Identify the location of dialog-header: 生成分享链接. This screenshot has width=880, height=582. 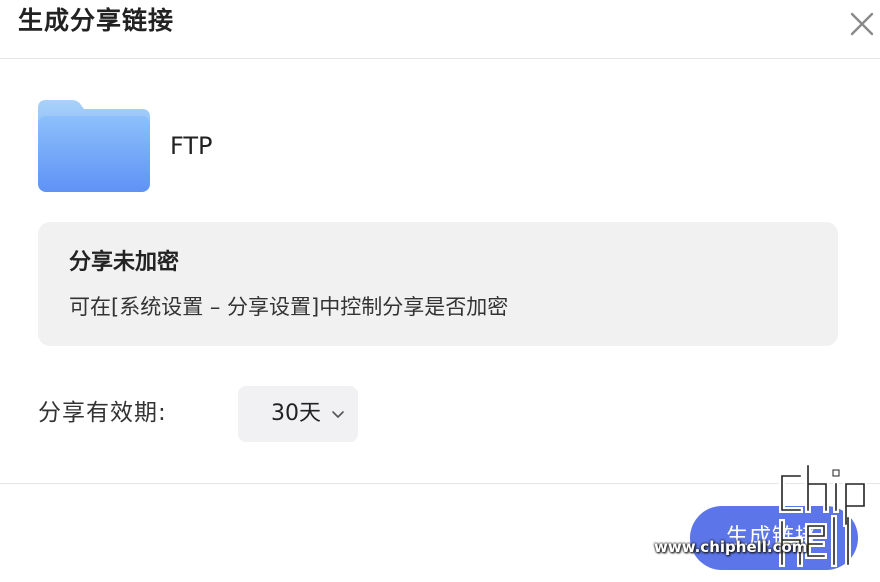
(440, 29).